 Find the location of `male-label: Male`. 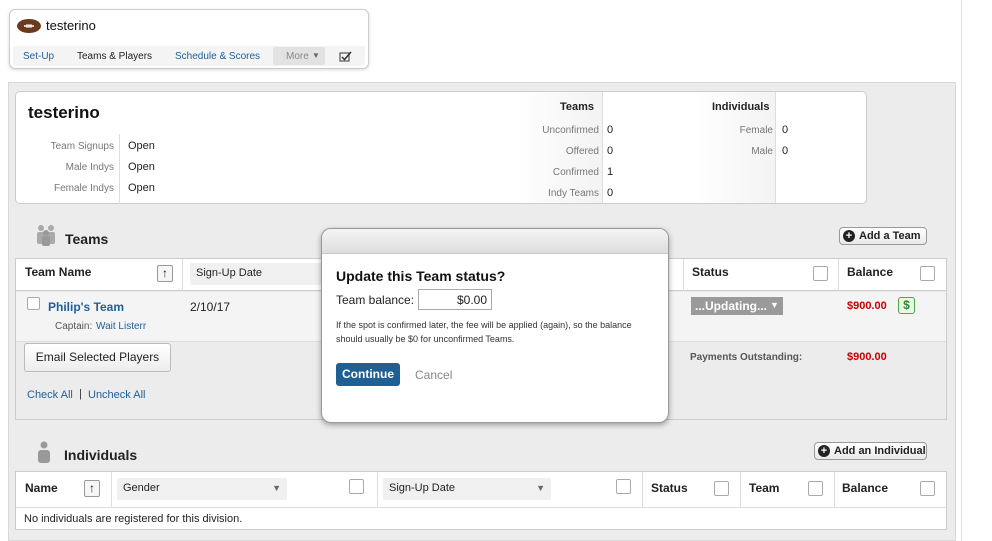

male-label: Male is located at coordinates (762, 151).